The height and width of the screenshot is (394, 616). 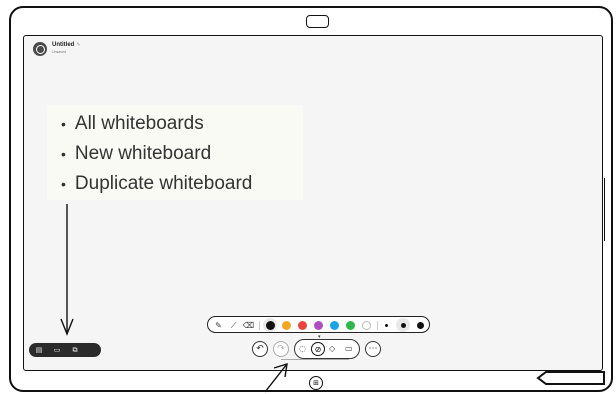 I want to click on all-whiteboards-button: ▤, so click(x=39, y=350).